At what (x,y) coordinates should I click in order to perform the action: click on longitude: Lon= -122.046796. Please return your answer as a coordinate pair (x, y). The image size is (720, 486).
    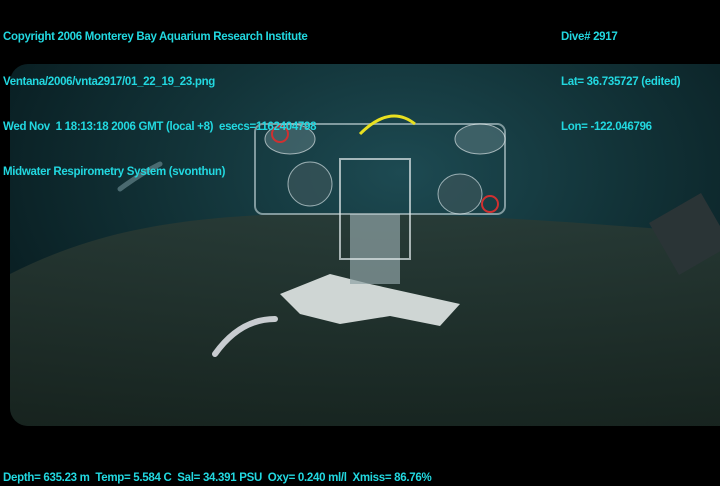
    Looking at the image, I should click on (606, 127).